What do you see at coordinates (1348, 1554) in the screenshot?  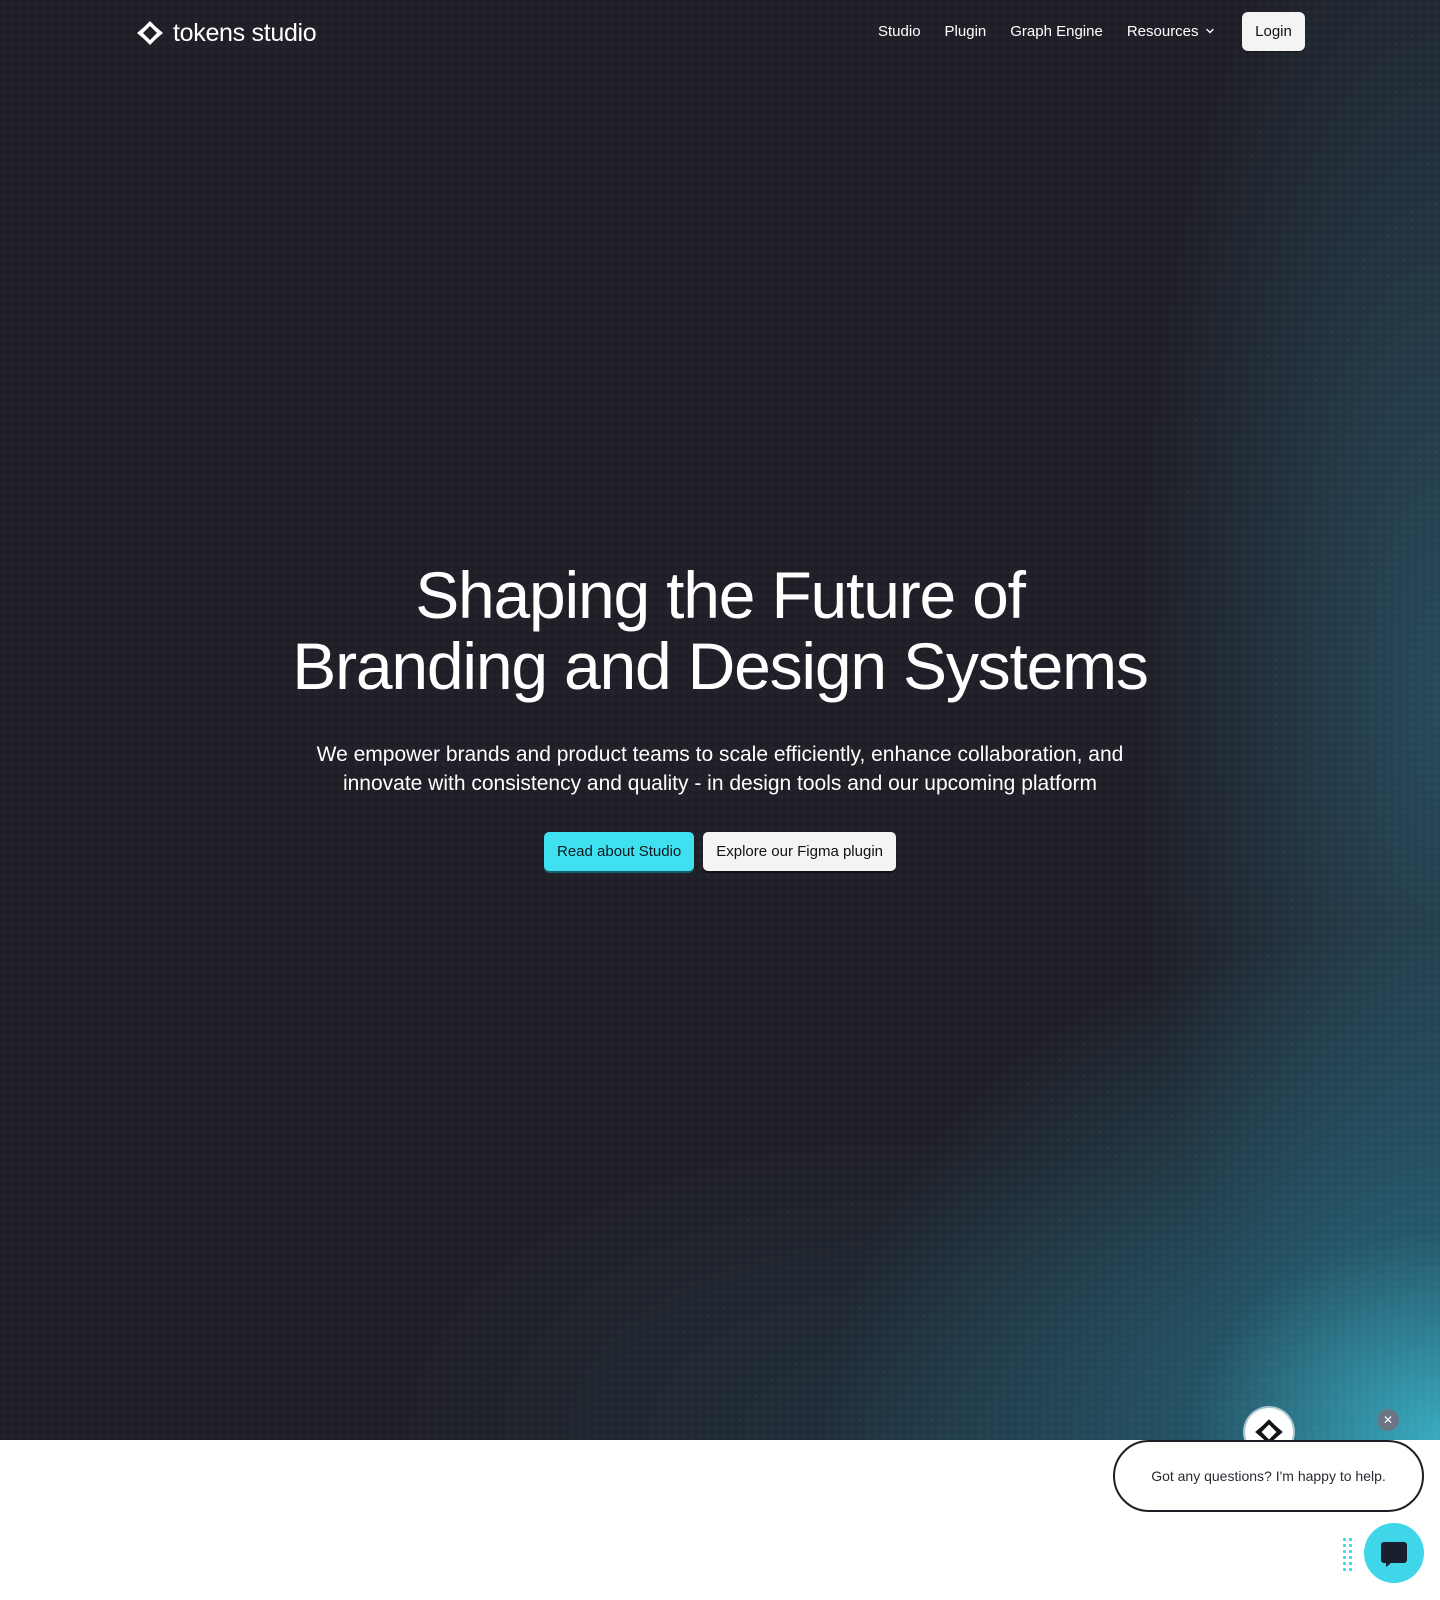 I see `drag-handle-icon` at bounding box center [1348, 1554].